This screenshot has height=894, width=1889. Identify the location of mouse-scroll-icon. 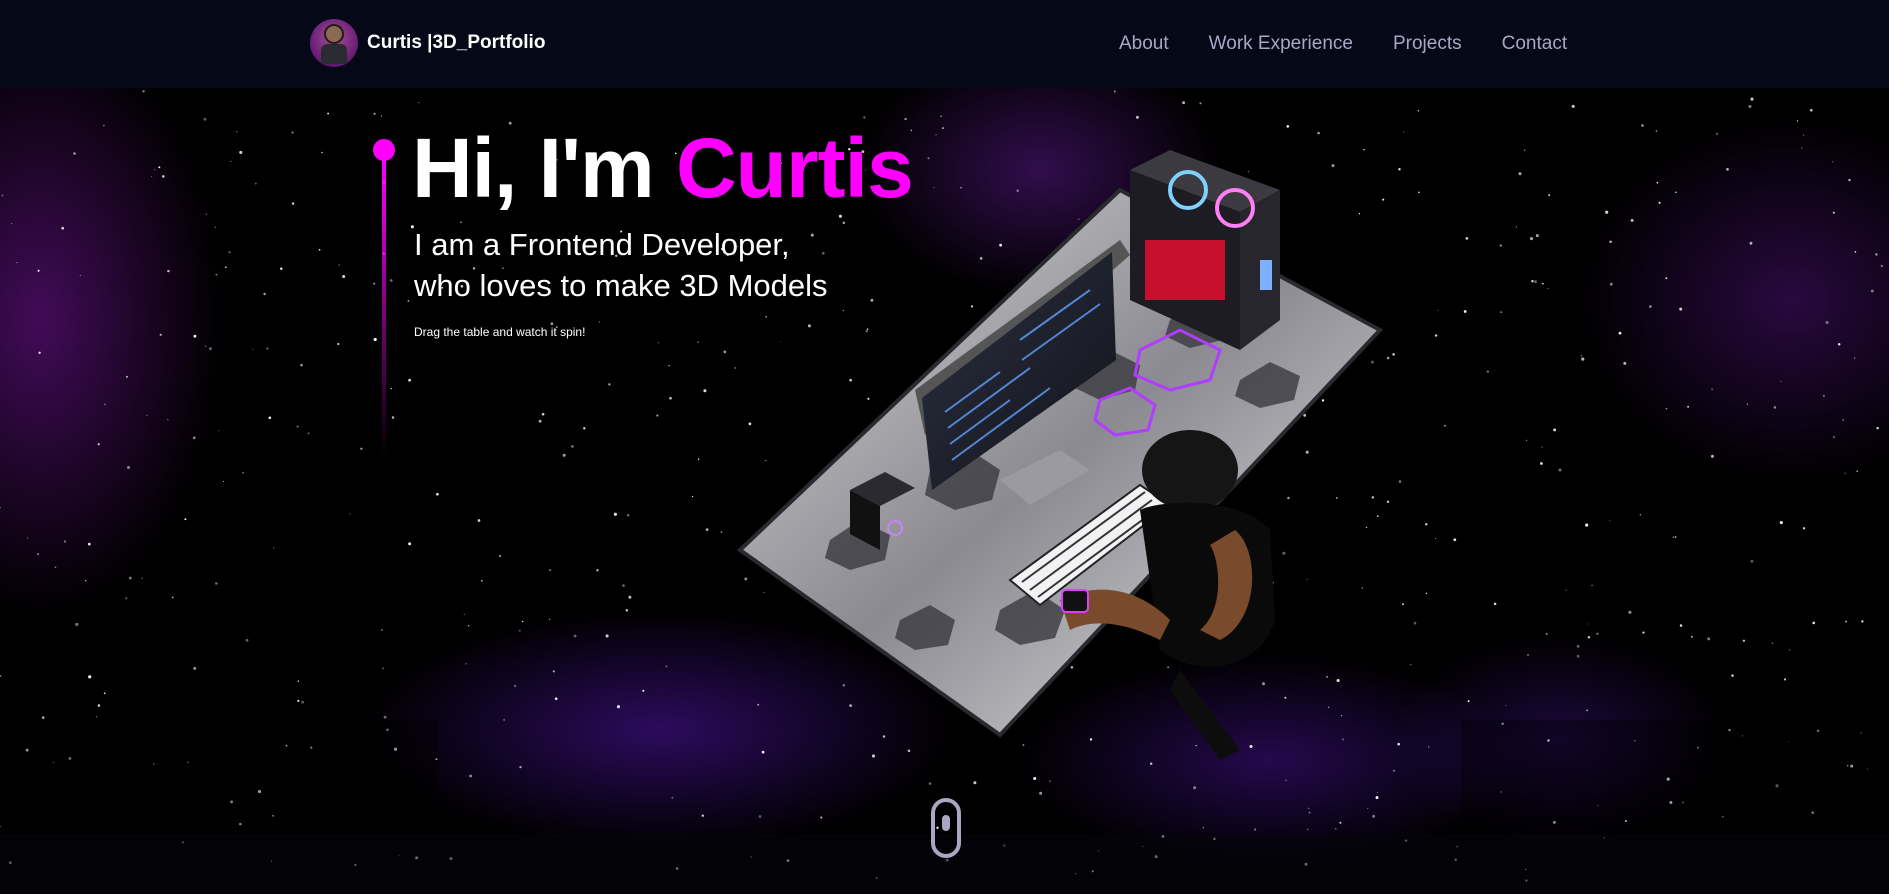
(946, 823).